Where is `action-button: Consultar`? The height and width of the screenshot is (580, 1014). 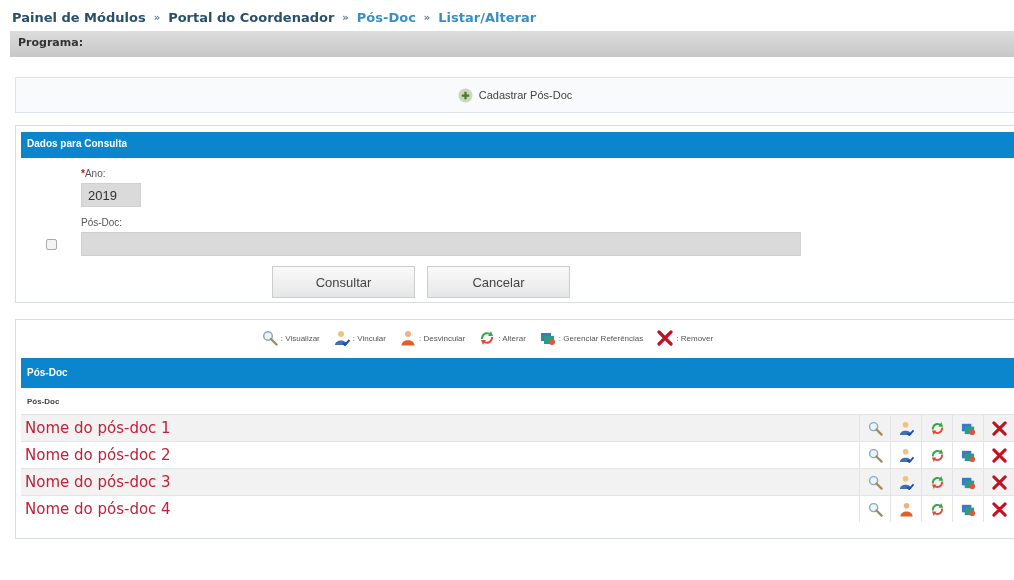
action-button: Consultar is located at coordinates (343, 282).